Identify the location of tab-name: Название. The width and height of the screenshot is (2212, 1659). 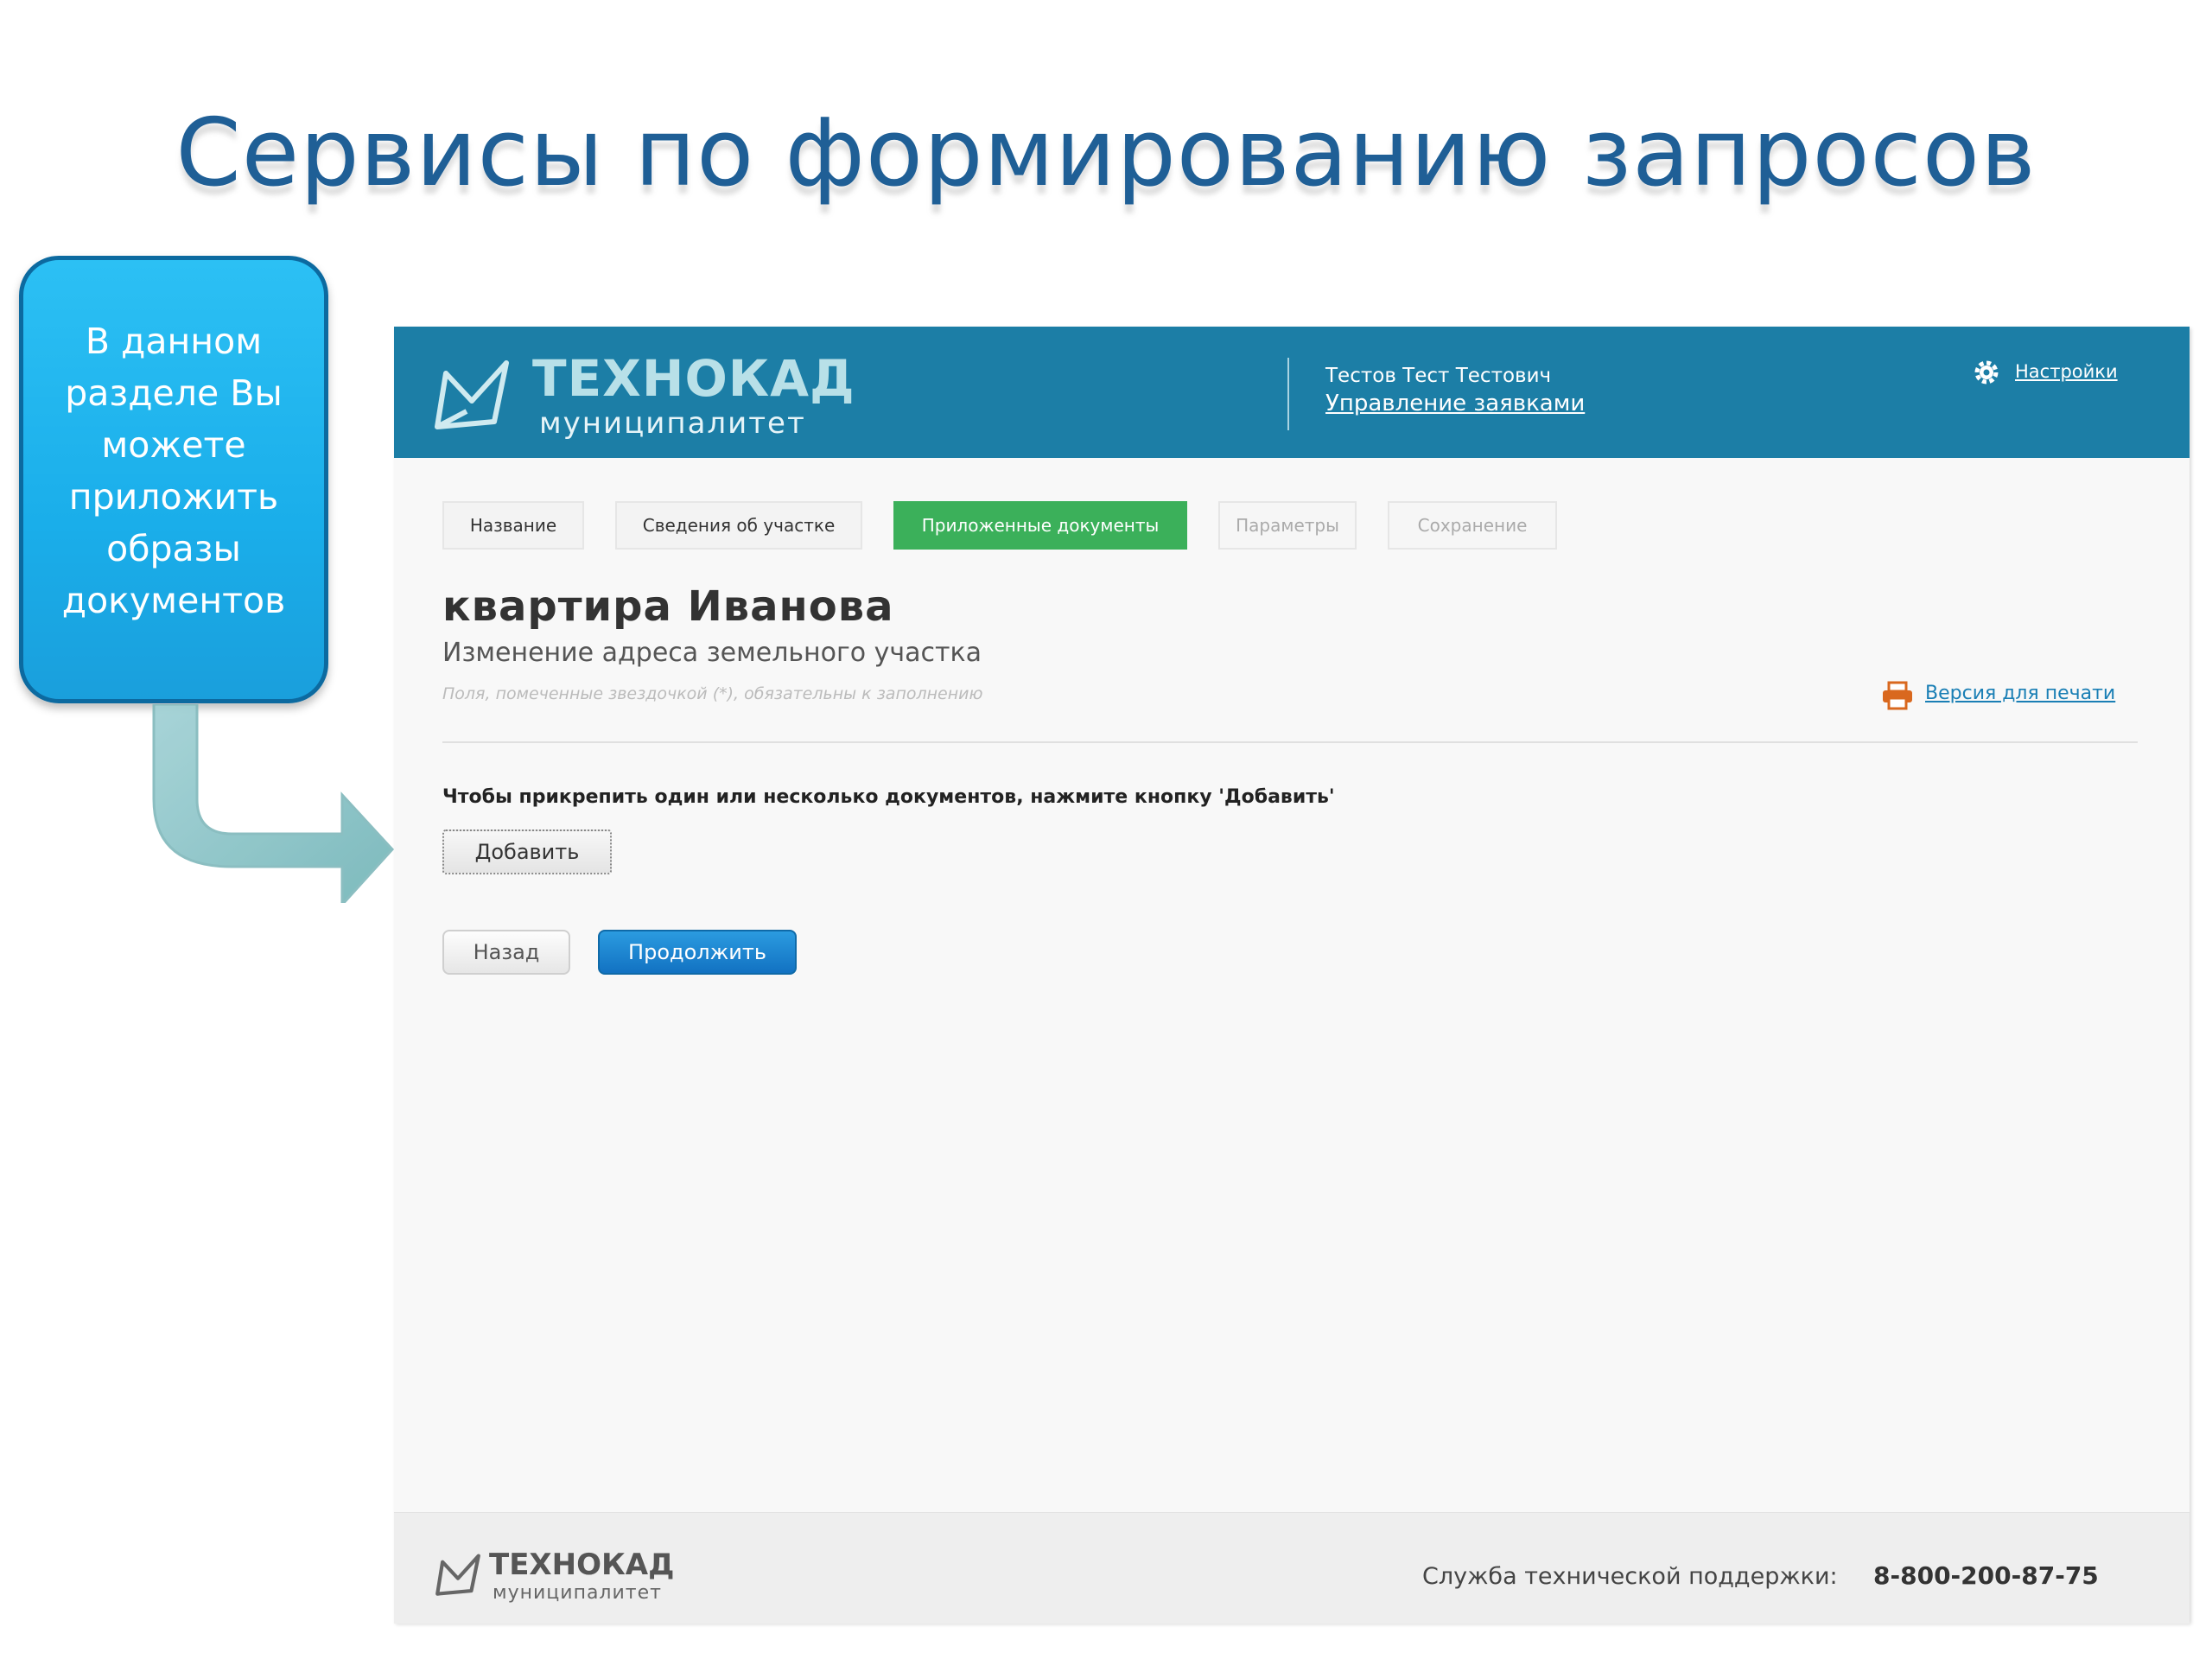
(513, 525).